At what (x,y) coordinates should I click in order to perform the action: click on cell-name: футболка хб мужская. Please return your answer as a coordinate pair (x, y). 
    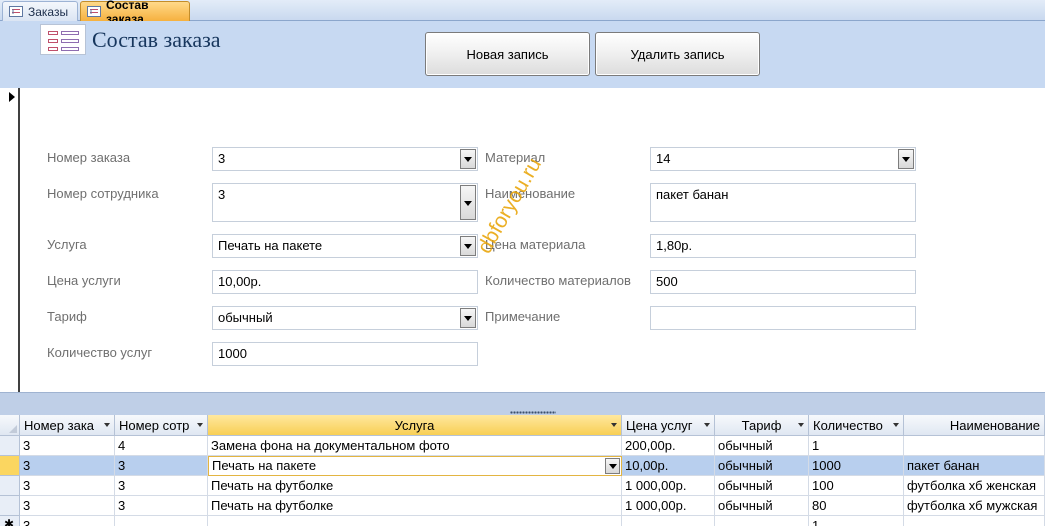
    Looking at the image, I should click on (974, 506).